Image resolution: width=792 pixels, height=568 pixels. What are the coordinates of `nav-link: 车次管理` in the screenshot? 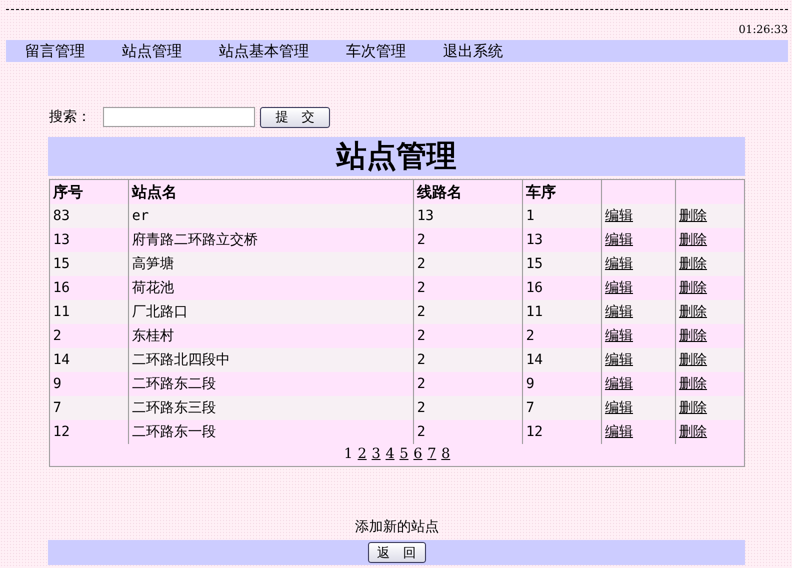 It's located at (376, 51).